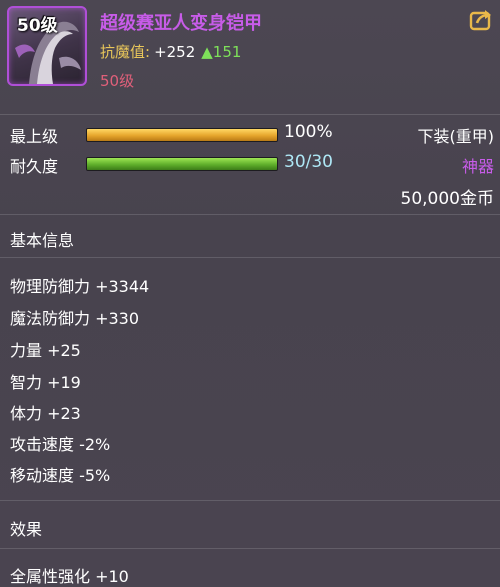  Describe the element at coordinates (221, 52) in the screenshot. I see `magic-resist-increase: ▲151` at that location.